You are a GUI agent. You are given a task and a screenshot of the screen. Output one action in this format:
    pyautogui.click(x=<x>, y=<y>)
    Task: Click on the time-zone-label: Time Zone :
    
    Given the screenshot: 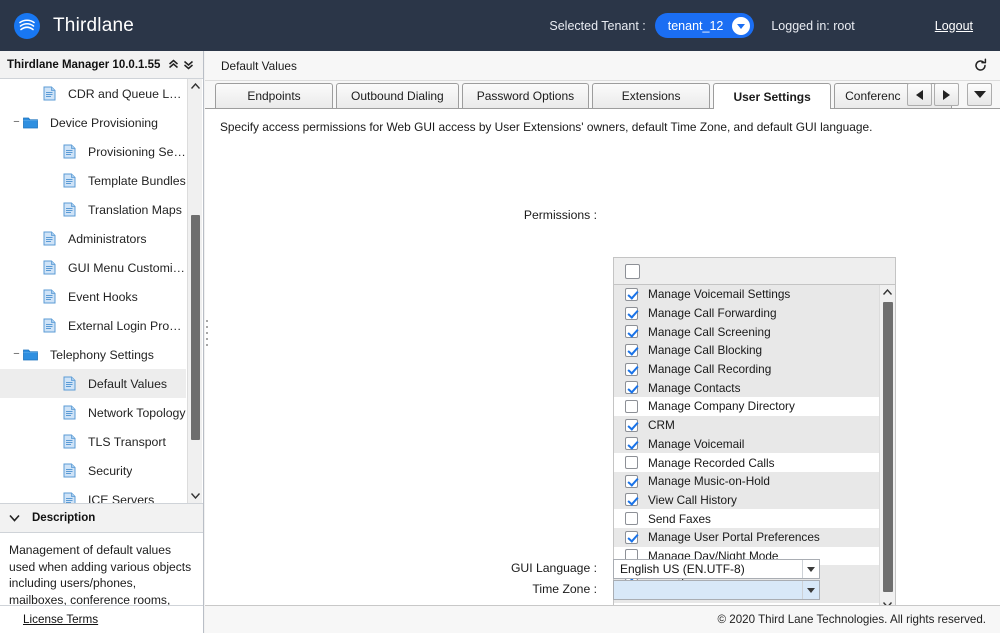 What is the action you would take?
    pyautogui.click(x=564, y=589)
    